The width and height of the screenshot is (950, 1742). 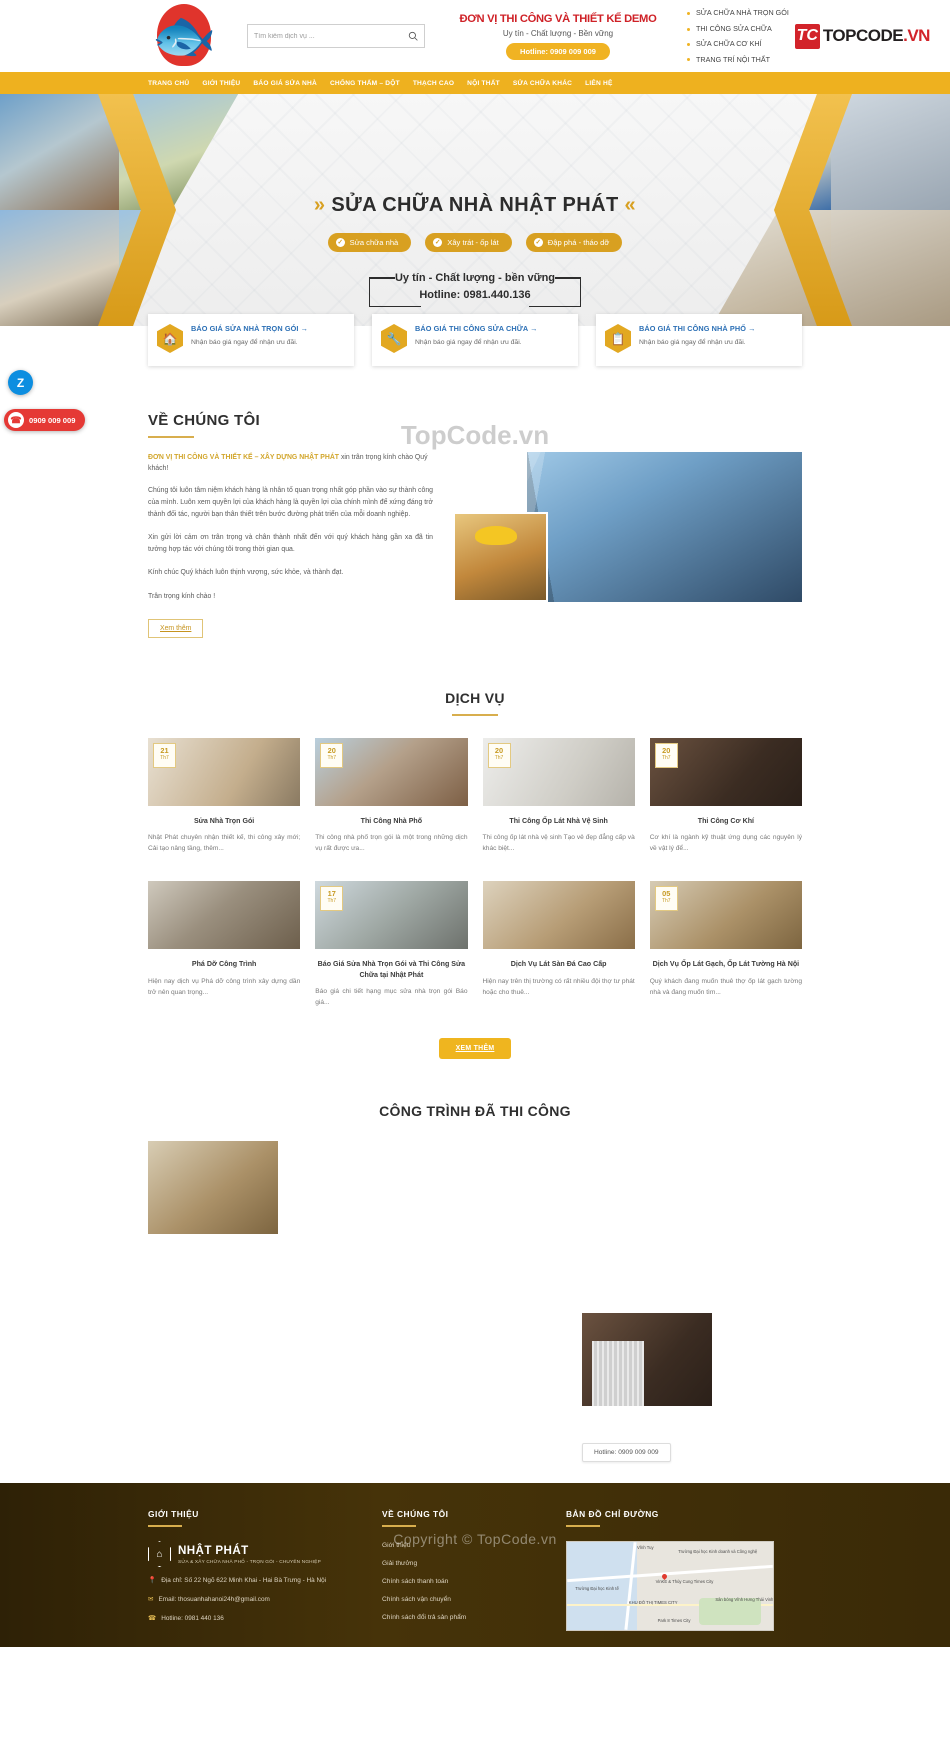 What do you see at coordinates (192, 1619) in the screenshot?
I see `footer-hotline-text: Hotline: 0981 440 136` at bounding box center [192, 1619].